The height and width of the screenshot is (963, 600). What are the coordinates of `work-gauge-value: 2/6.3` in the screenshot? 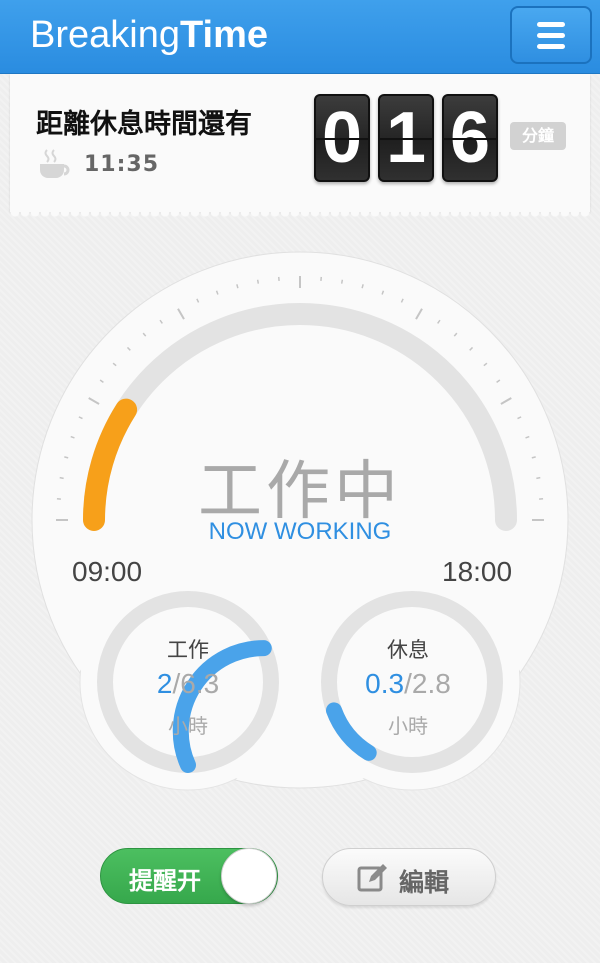 It's located at (188, 684).